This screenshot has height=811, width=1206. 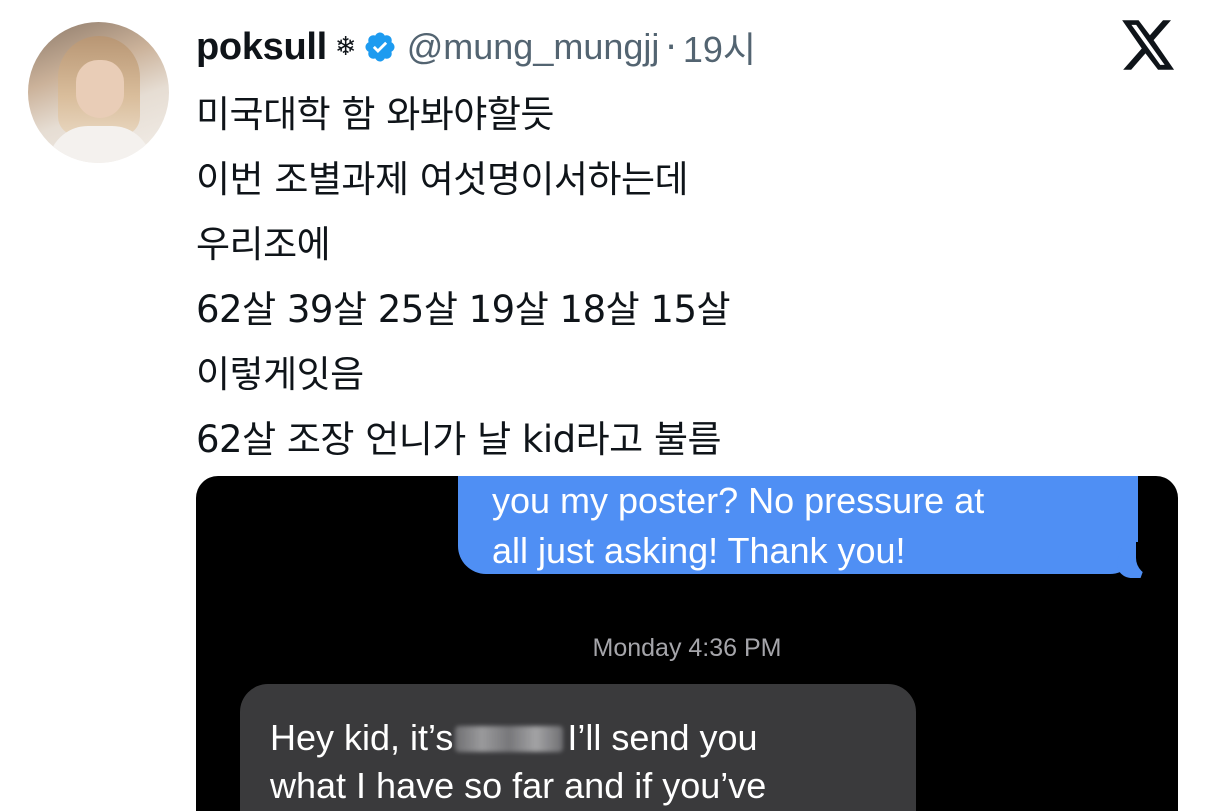 I want to click on verified-badge-icon, so click(x=380, y=47).